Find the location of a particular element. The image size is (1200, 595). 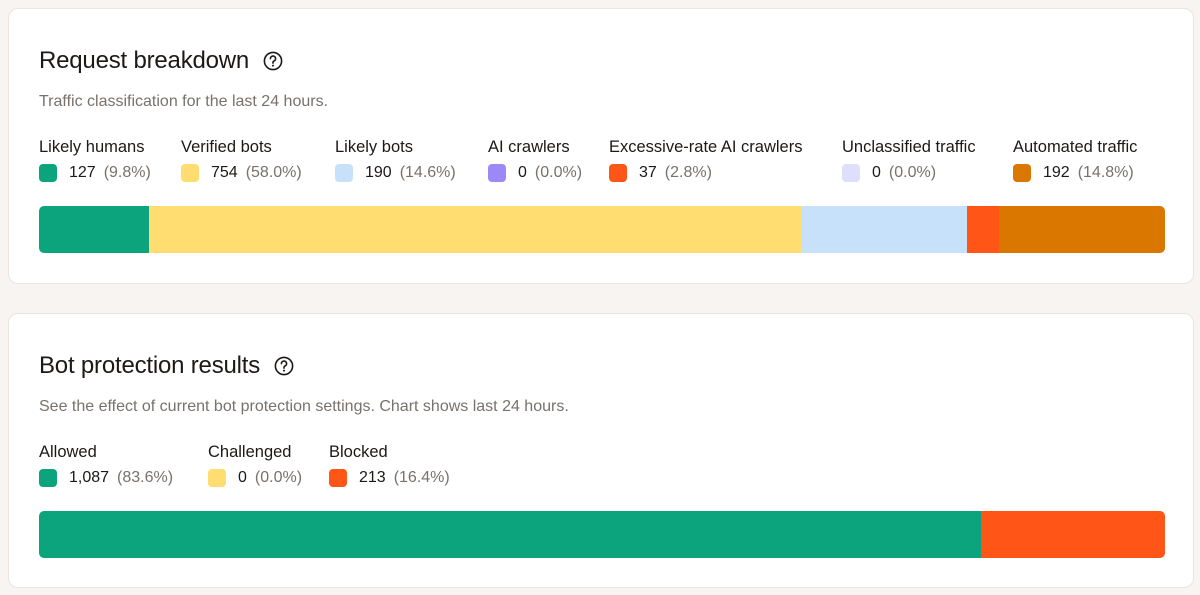

bar-segment-automated-traffic is located at coordinates (1081, 229).